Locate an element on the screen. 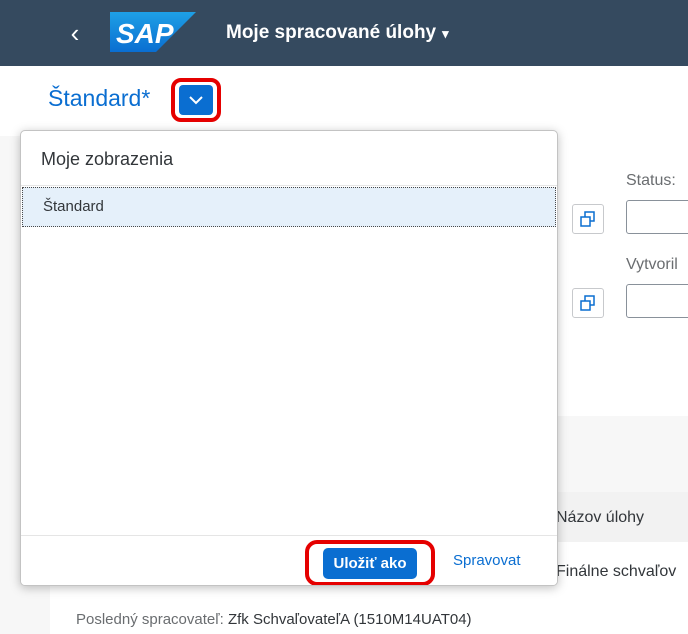 Image resolution: width=688 pixels, height=634 pixels. save-as-button: Uložiť ako is located at coordinates (370, 563).